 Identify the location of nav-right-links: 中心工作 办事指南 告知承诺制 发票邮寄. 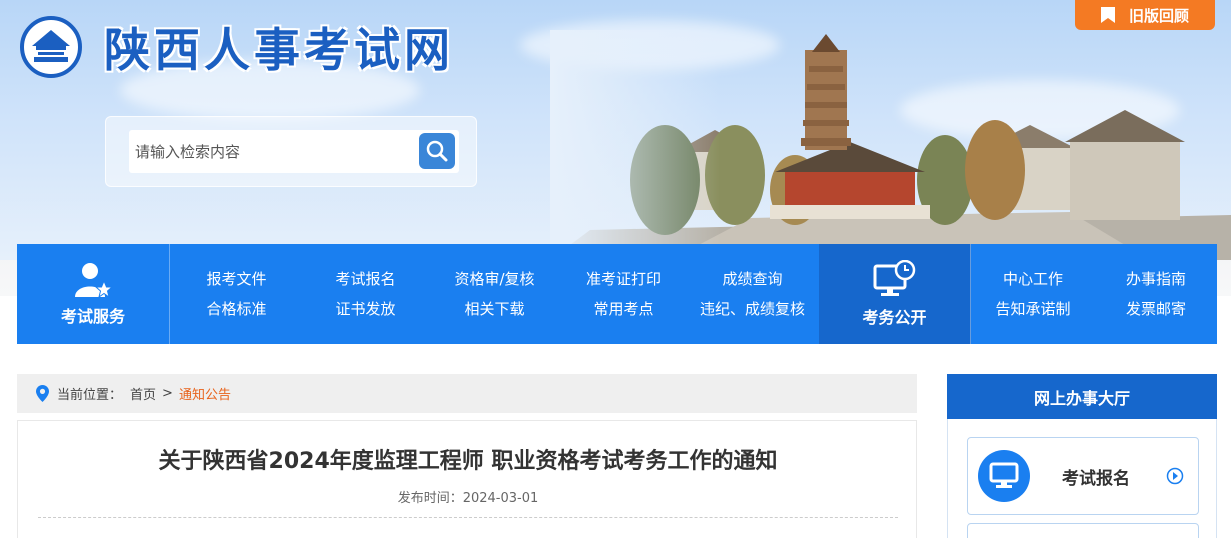
(1094, 294).